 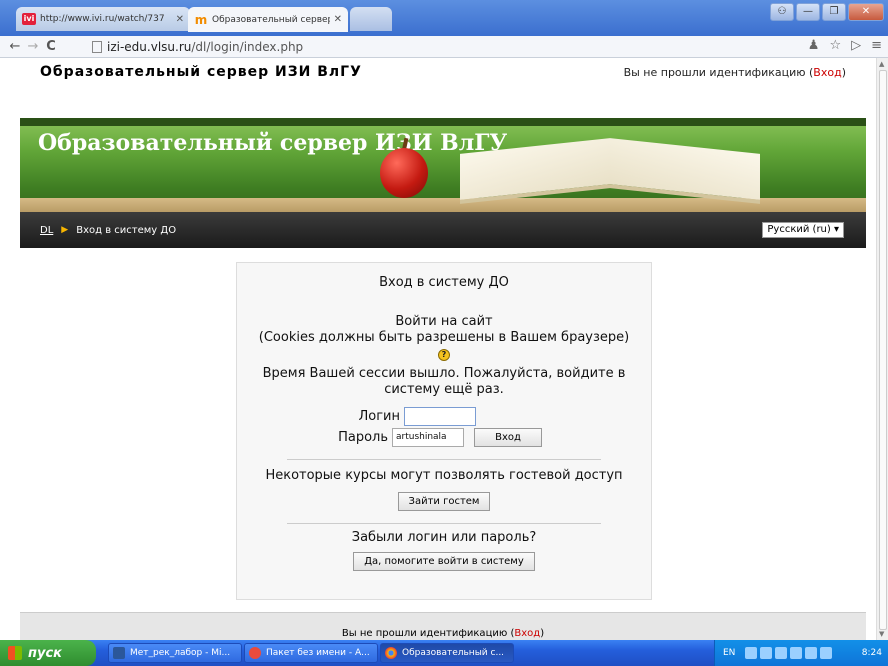 I want to click on app-icon, so click(x=255, y=653).